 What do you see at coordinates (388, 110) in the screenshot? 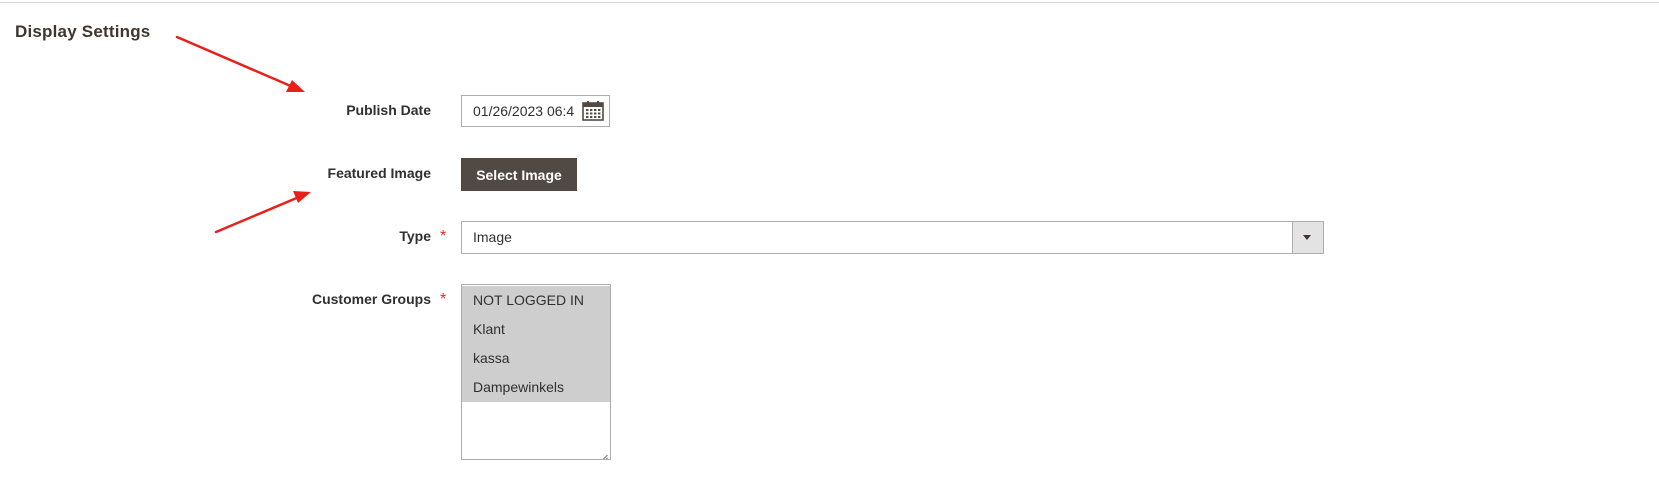
I see `publish-date-label: Publish Date` at bounding box center [388, 110].